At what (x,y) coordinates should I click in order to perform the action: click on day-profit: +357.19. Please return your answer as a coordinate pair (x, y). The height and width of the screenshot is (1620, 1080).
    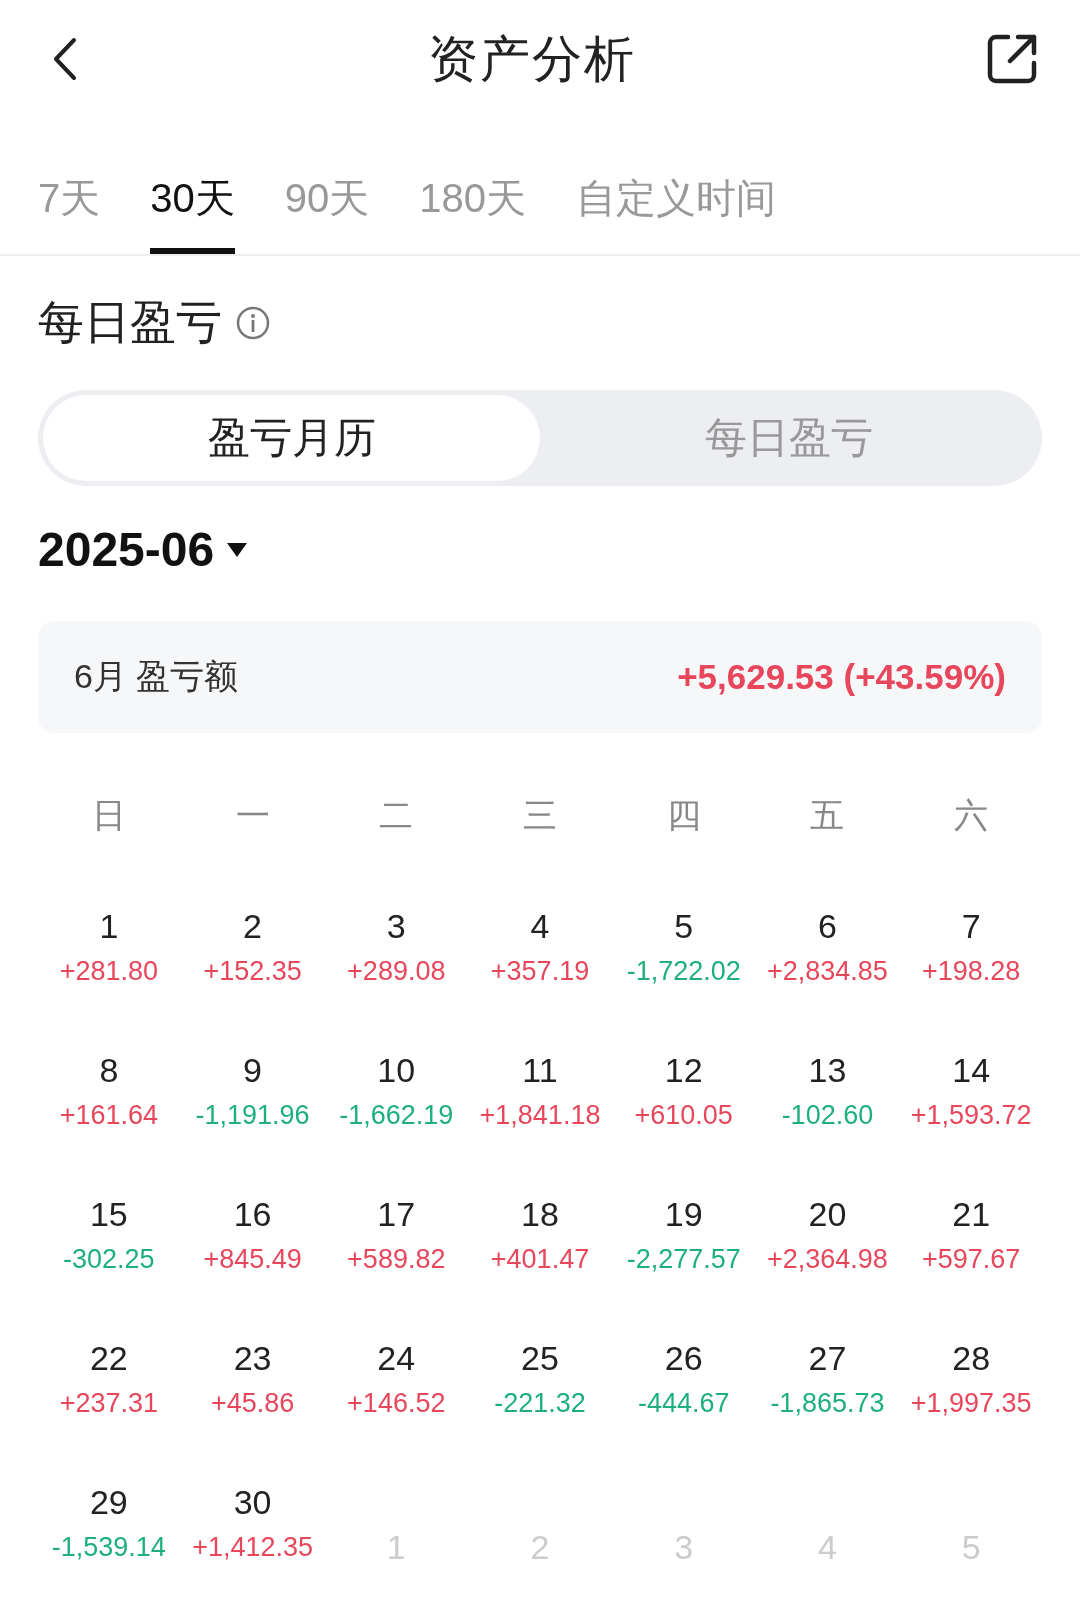
    Looking at the image, I should click on (540, 971).